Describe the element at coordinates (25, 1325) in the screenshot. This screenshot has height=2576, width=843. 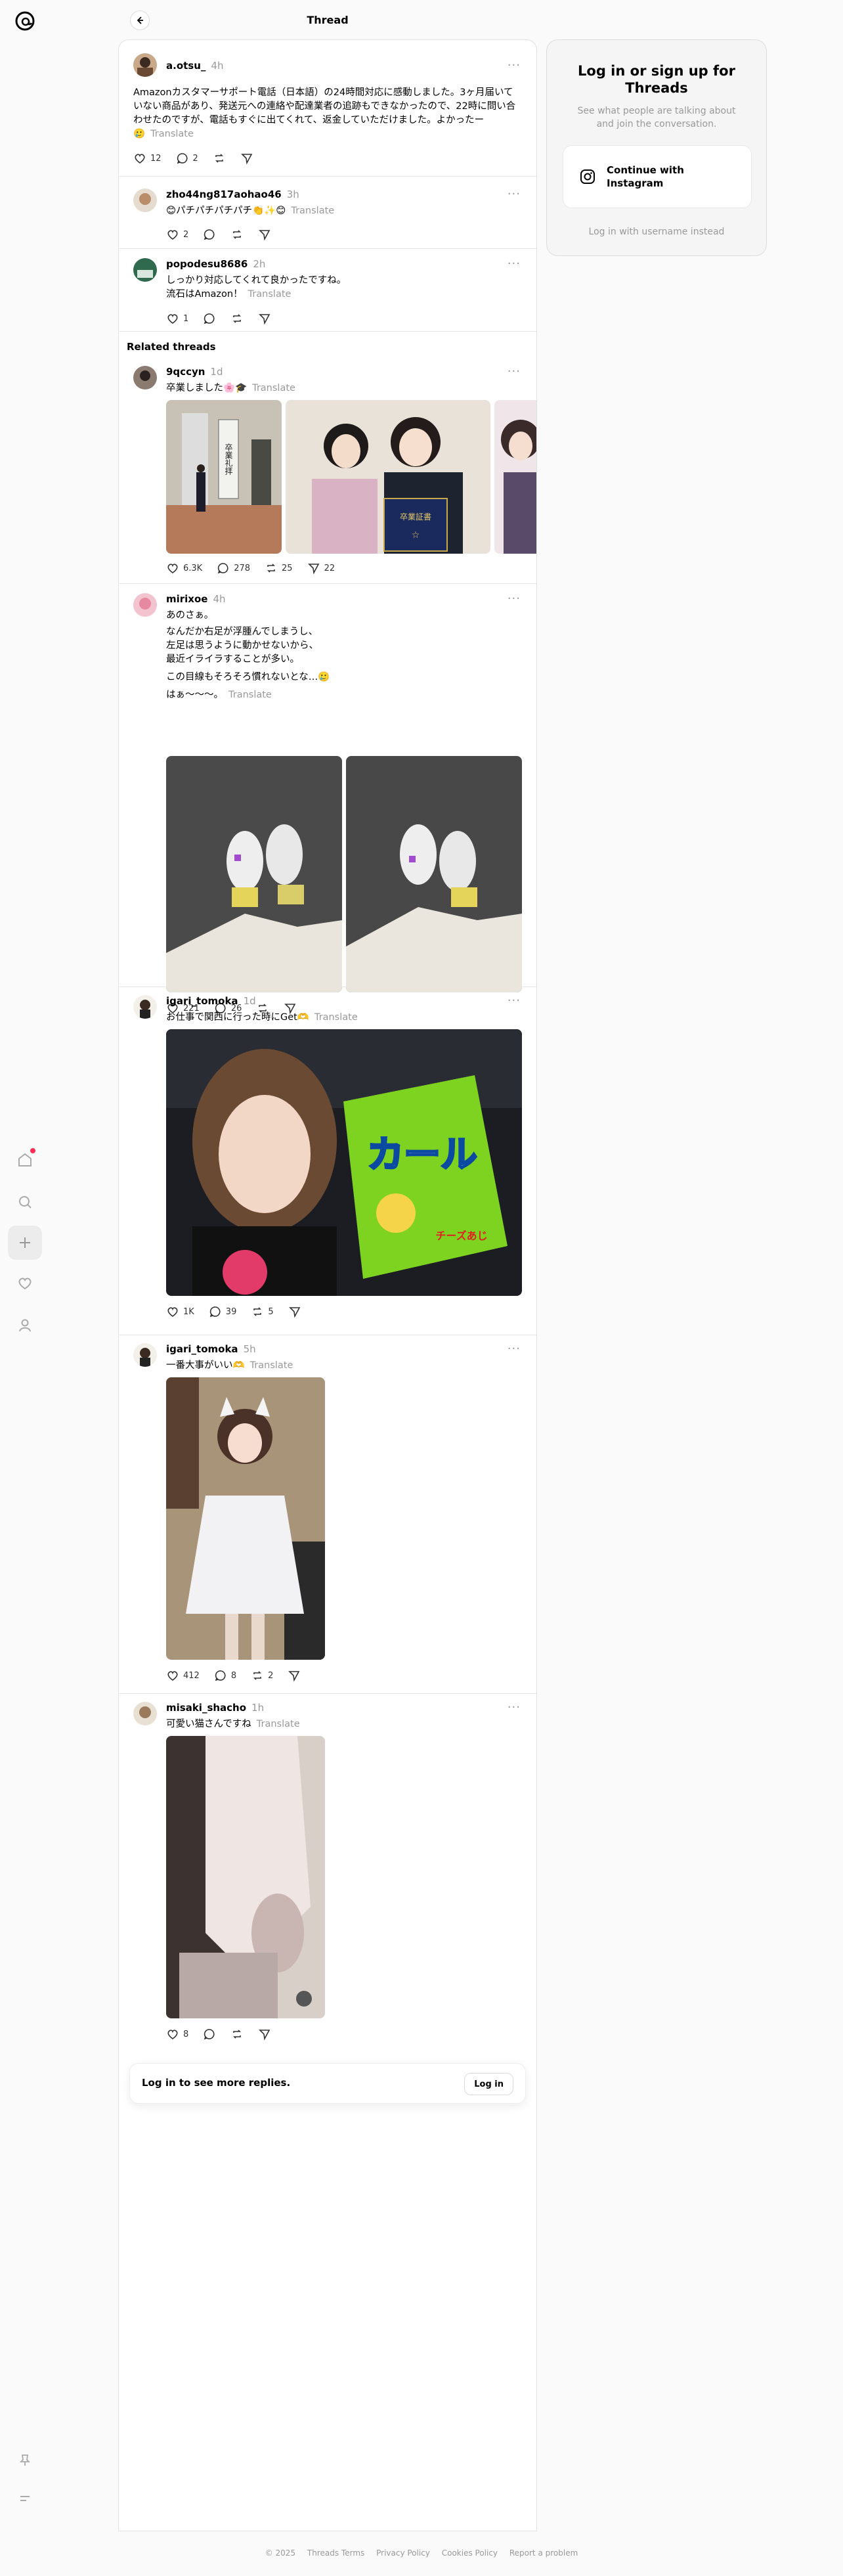
I see `profile-icon` at that location.